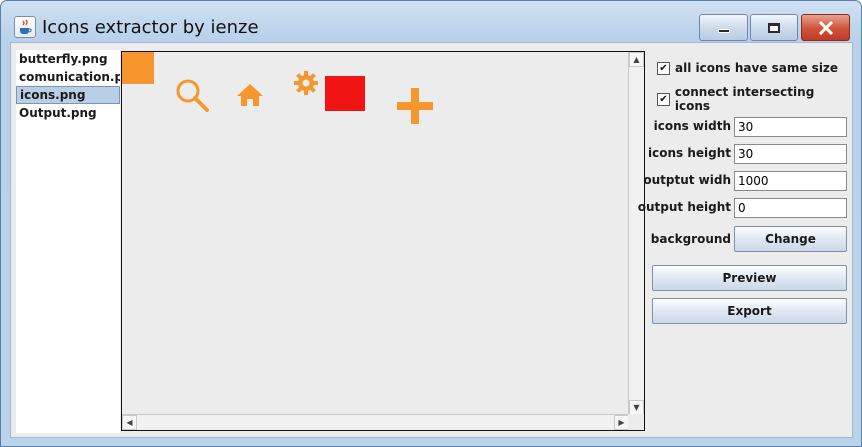  I want to click on close-icon, so click(825, 27).